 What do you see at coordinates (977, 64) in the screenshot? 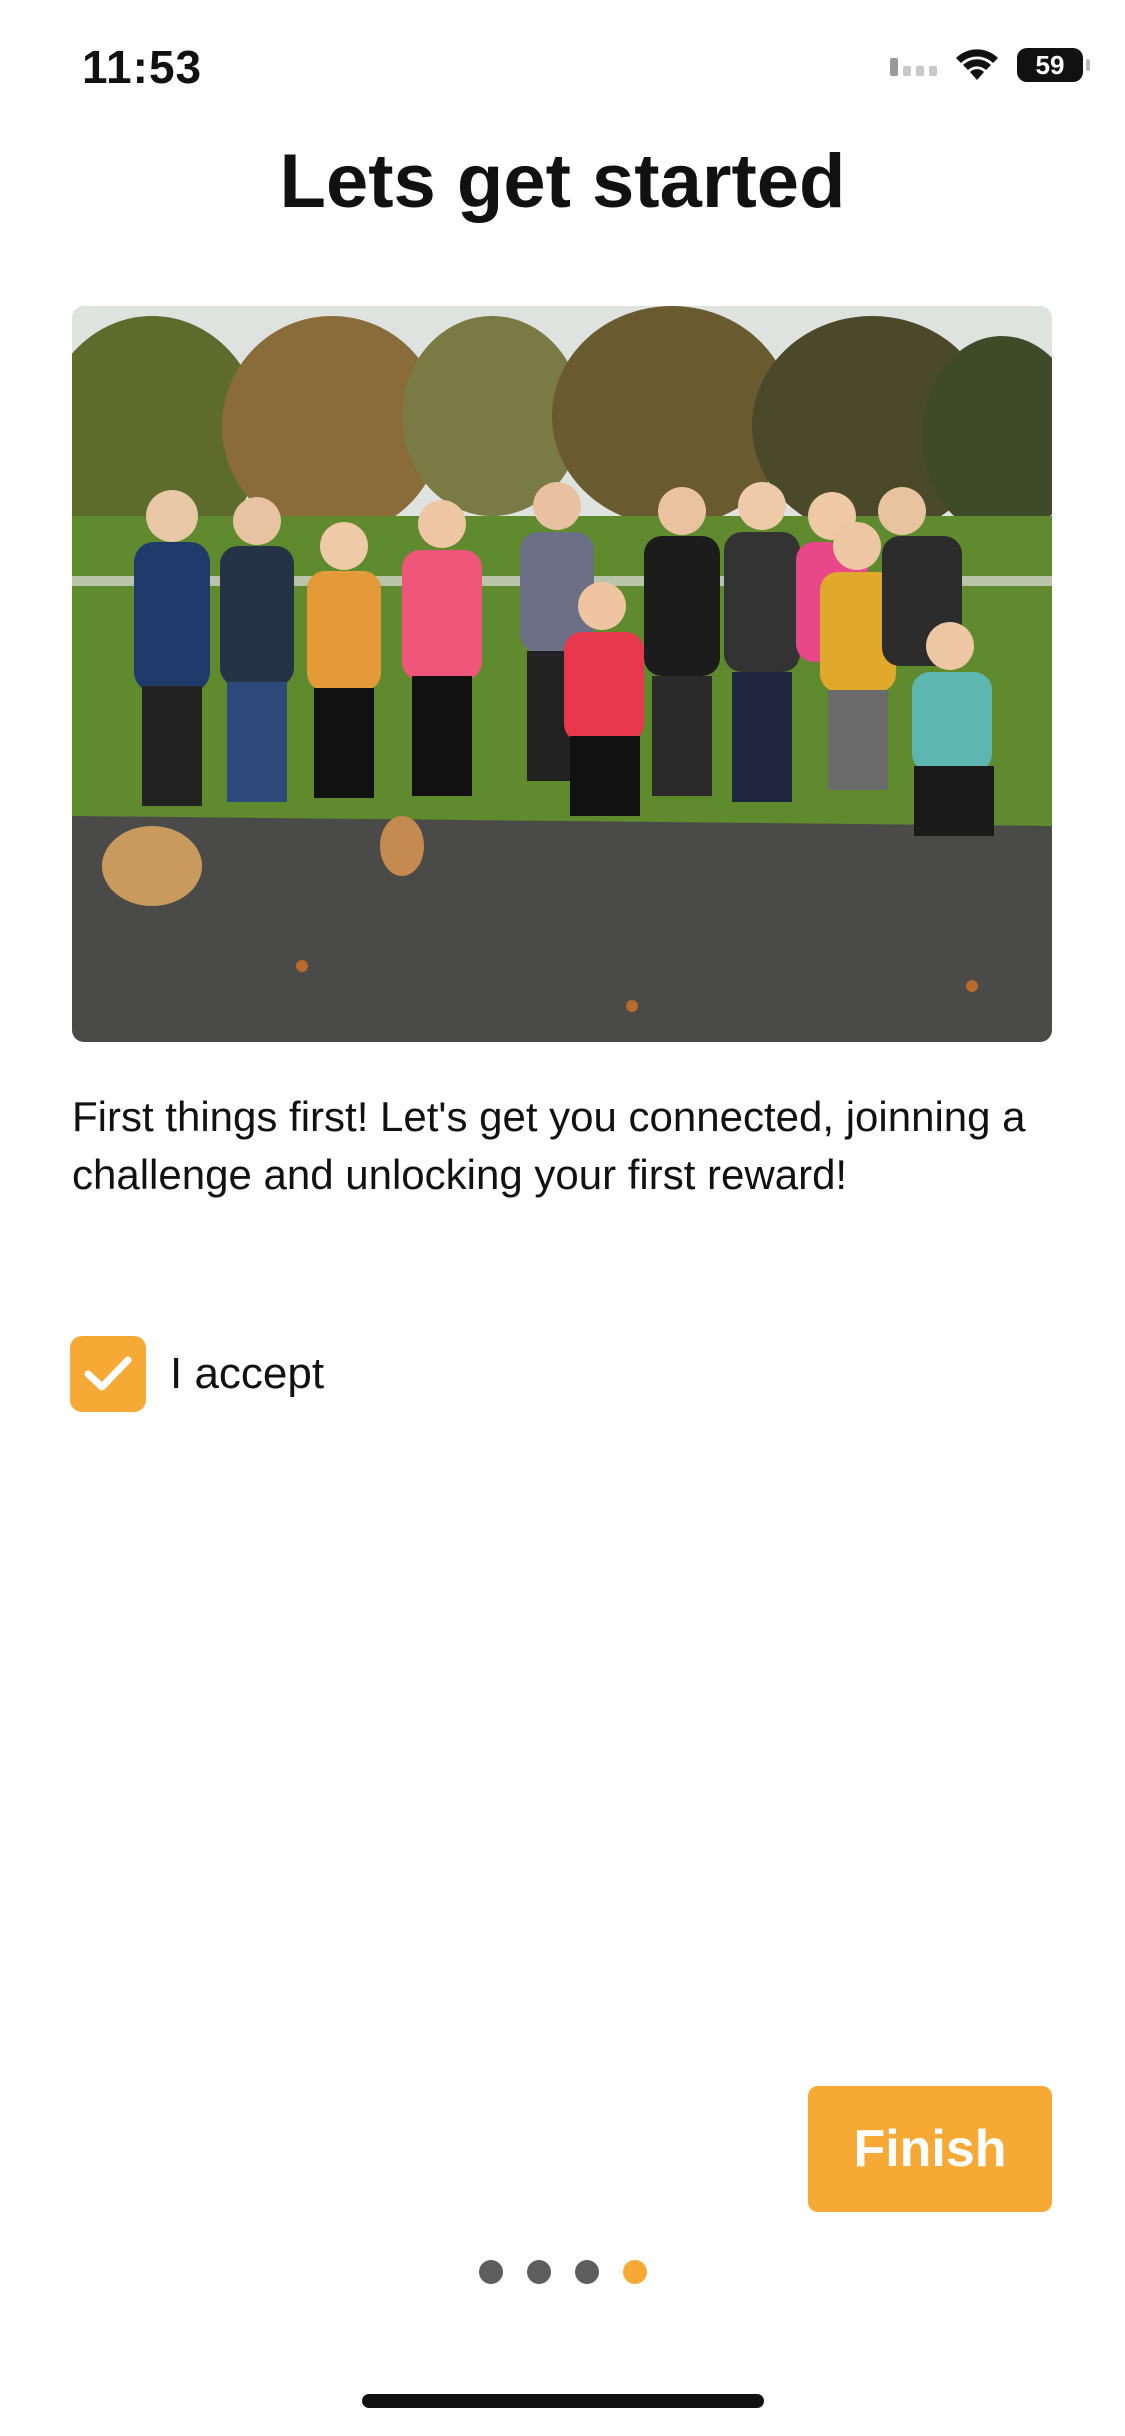
I see `wifi-icon` at bounding box center [977, 64].